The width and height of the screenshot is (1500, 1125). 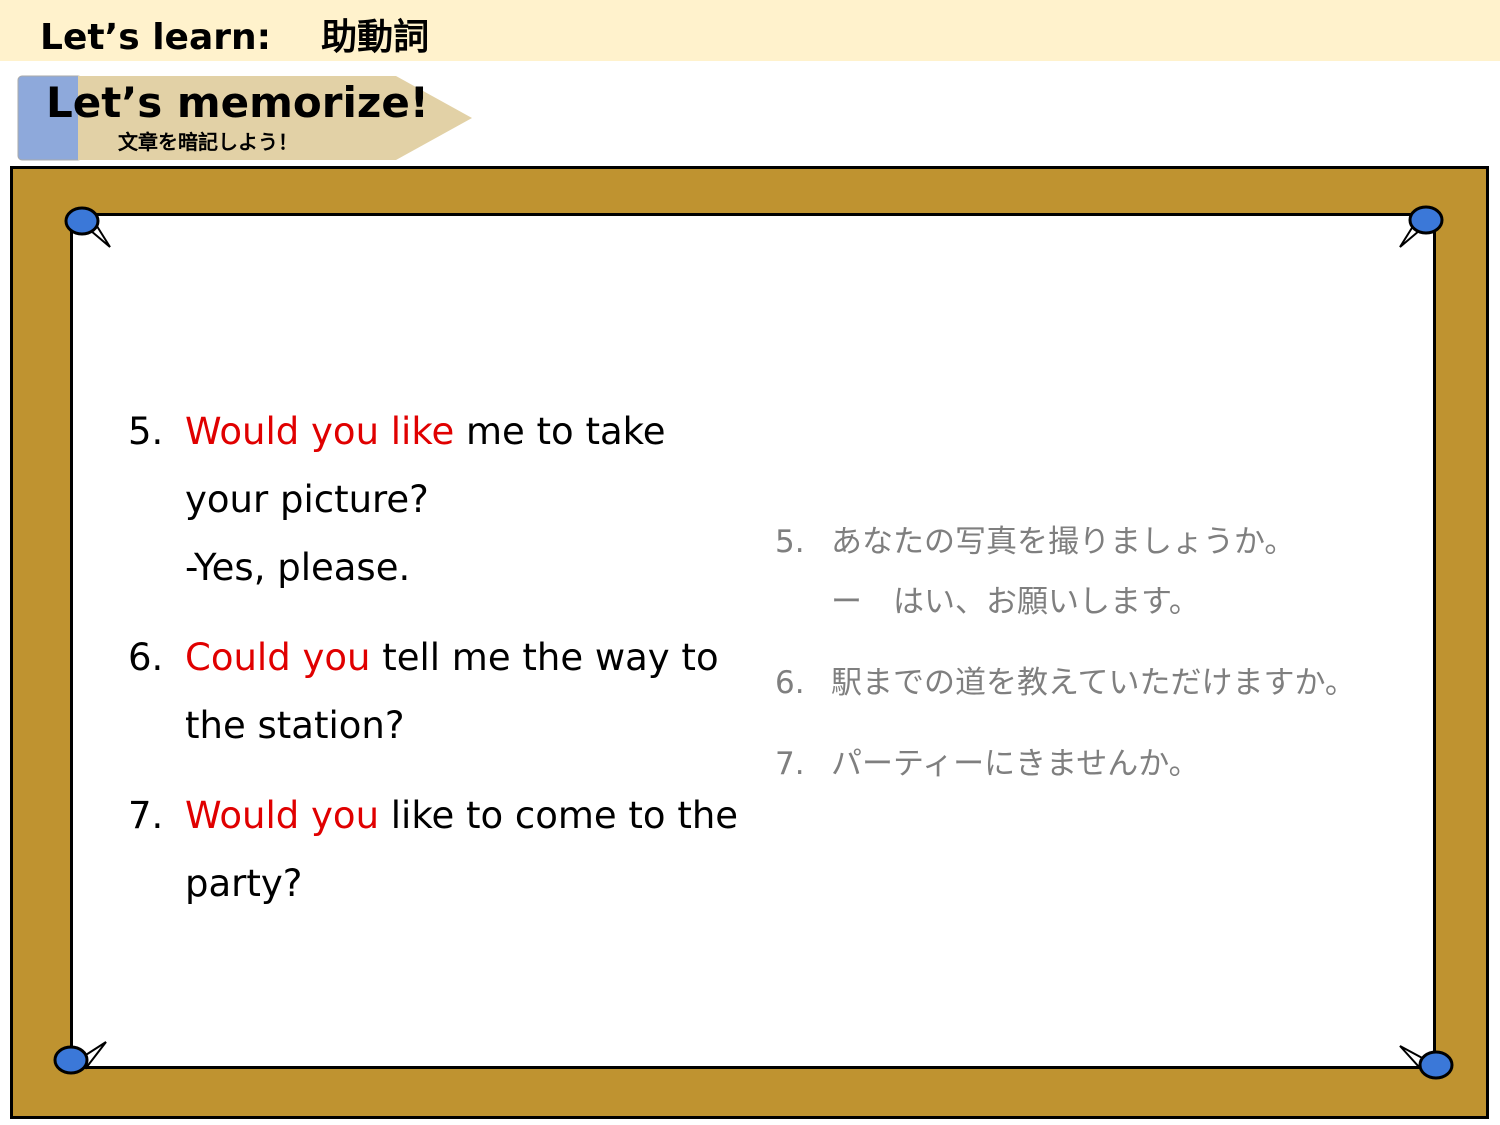 I want to click on japanese-sentence-7: 7. パーティーにきませんか。, so click(x=1095, y=764).